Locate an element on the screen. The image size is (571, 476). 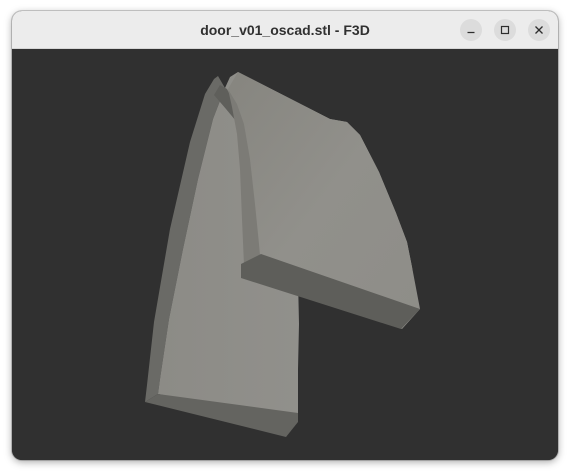
minimize-icon is located at coordinates (471, 32).